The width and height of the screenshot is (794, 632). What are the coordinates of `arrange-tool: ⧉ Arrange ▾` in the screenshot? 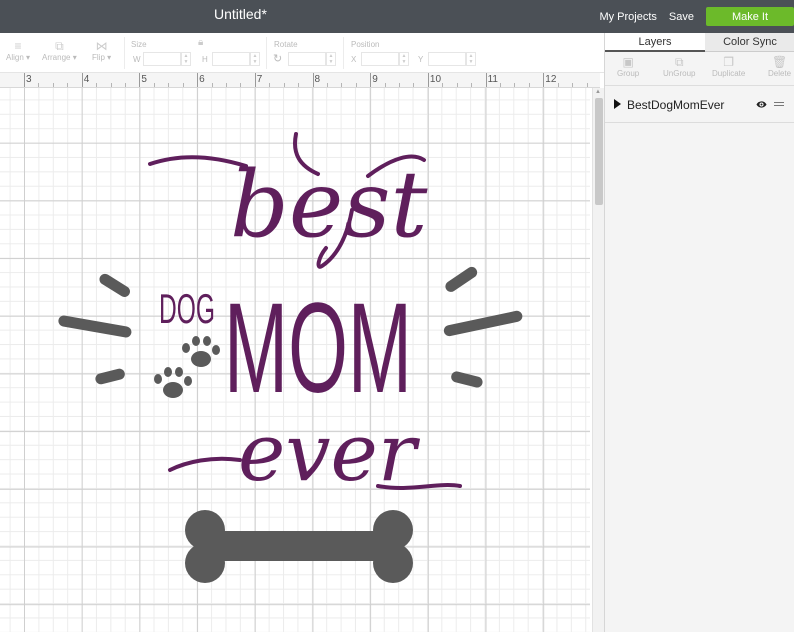 It's located at (59, 50).